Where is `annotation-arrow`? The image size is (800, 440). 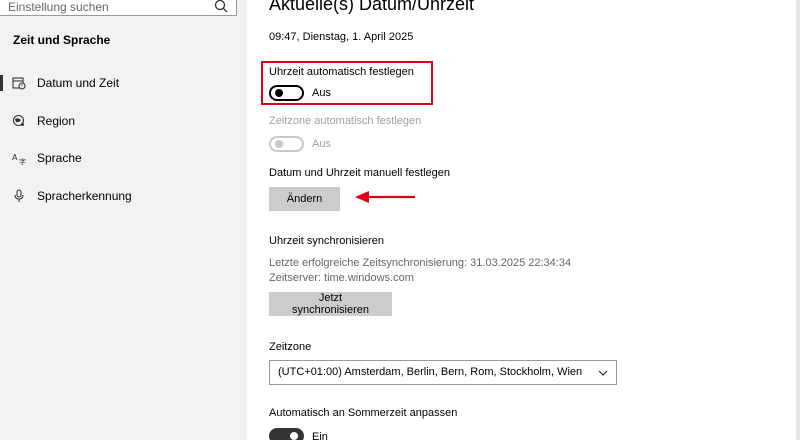 annotation-arrow is located at coordinates (385, 197).